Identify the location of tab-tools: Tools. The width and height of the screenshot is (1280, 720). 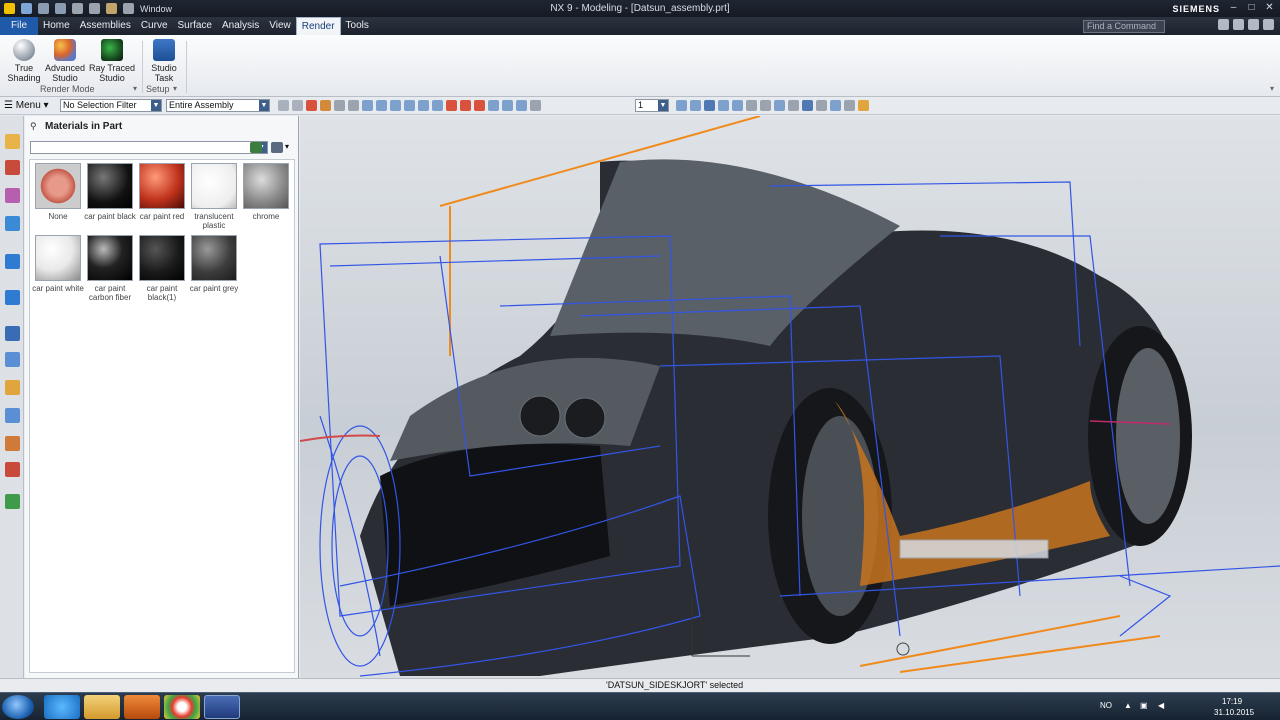
(357, 26).